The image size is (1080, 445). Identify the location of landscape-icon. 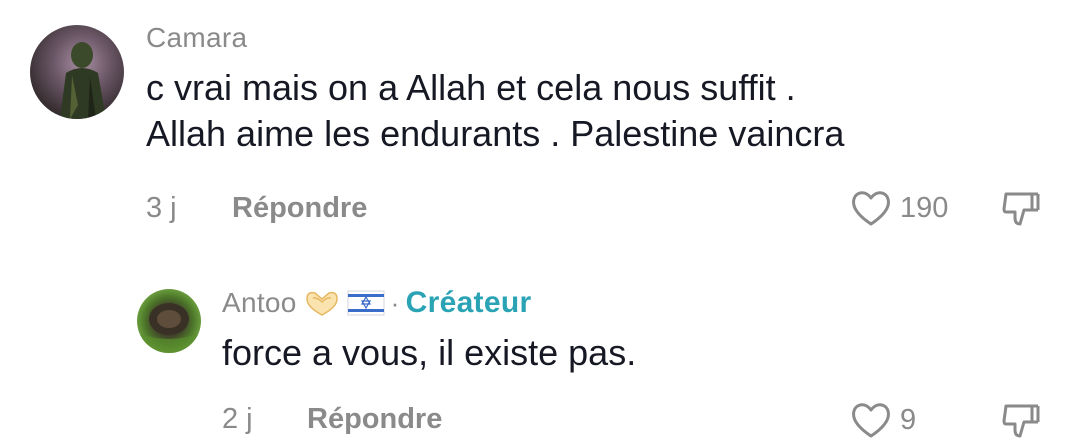
(169, 328).